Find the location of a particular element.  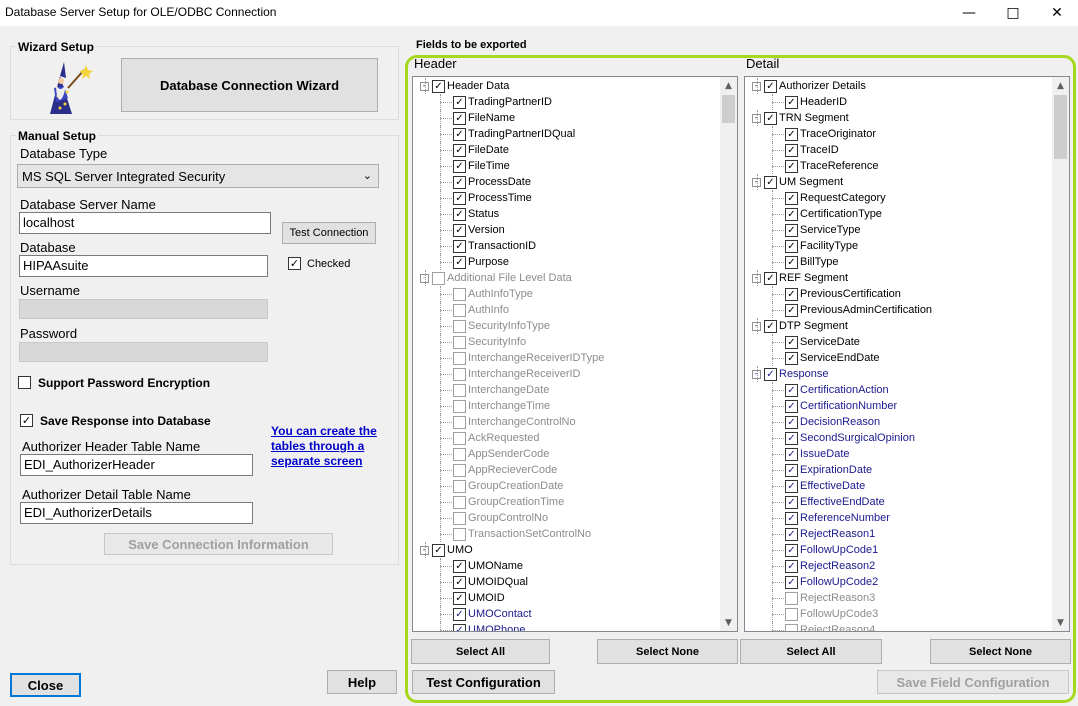

tree-field-node: ✓ Version is located at coordinates (479, 230).